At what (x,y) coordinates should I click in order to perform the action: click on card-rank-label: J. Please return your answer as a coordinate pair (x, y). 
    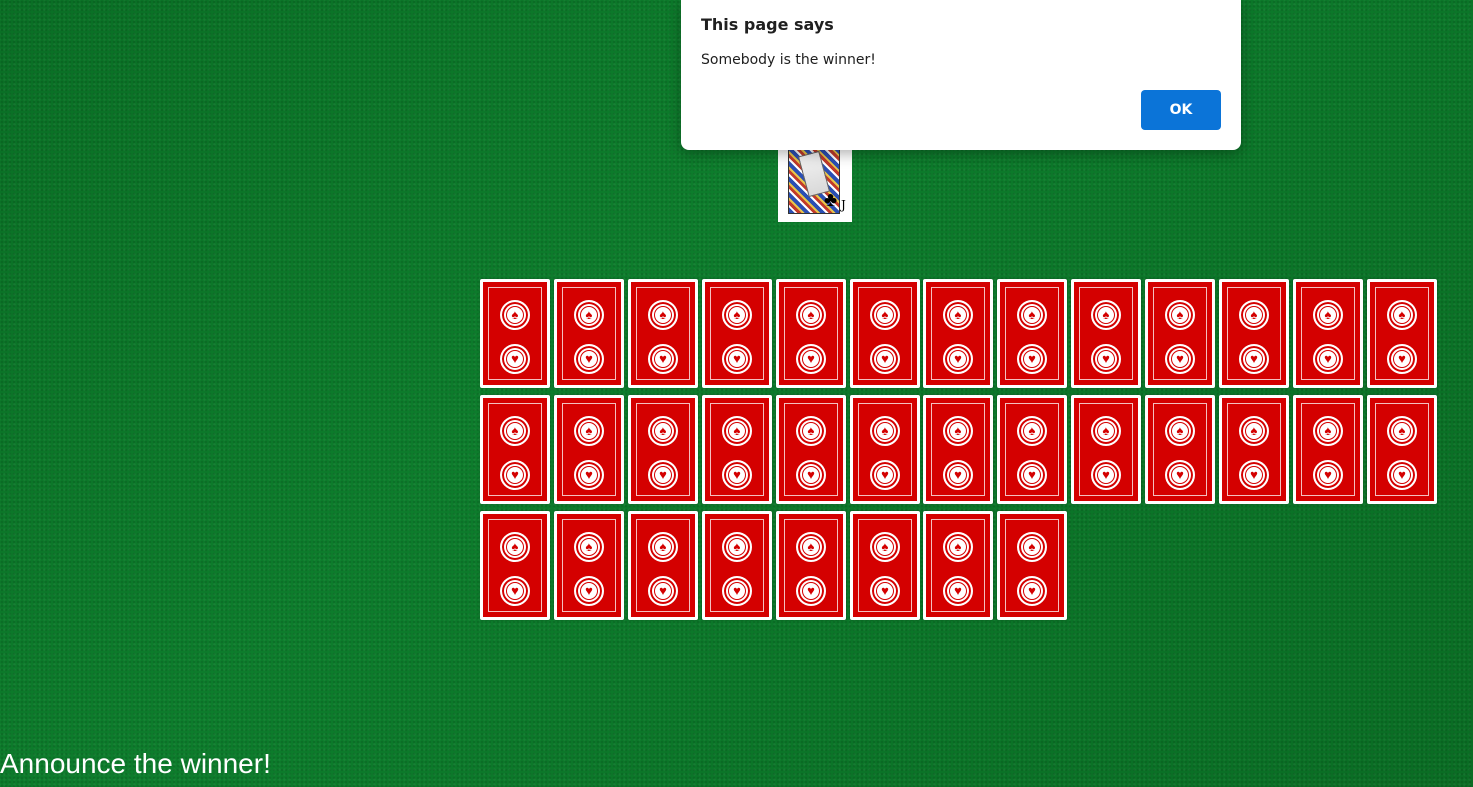
    Looking at the image, I should click on (843, 205).